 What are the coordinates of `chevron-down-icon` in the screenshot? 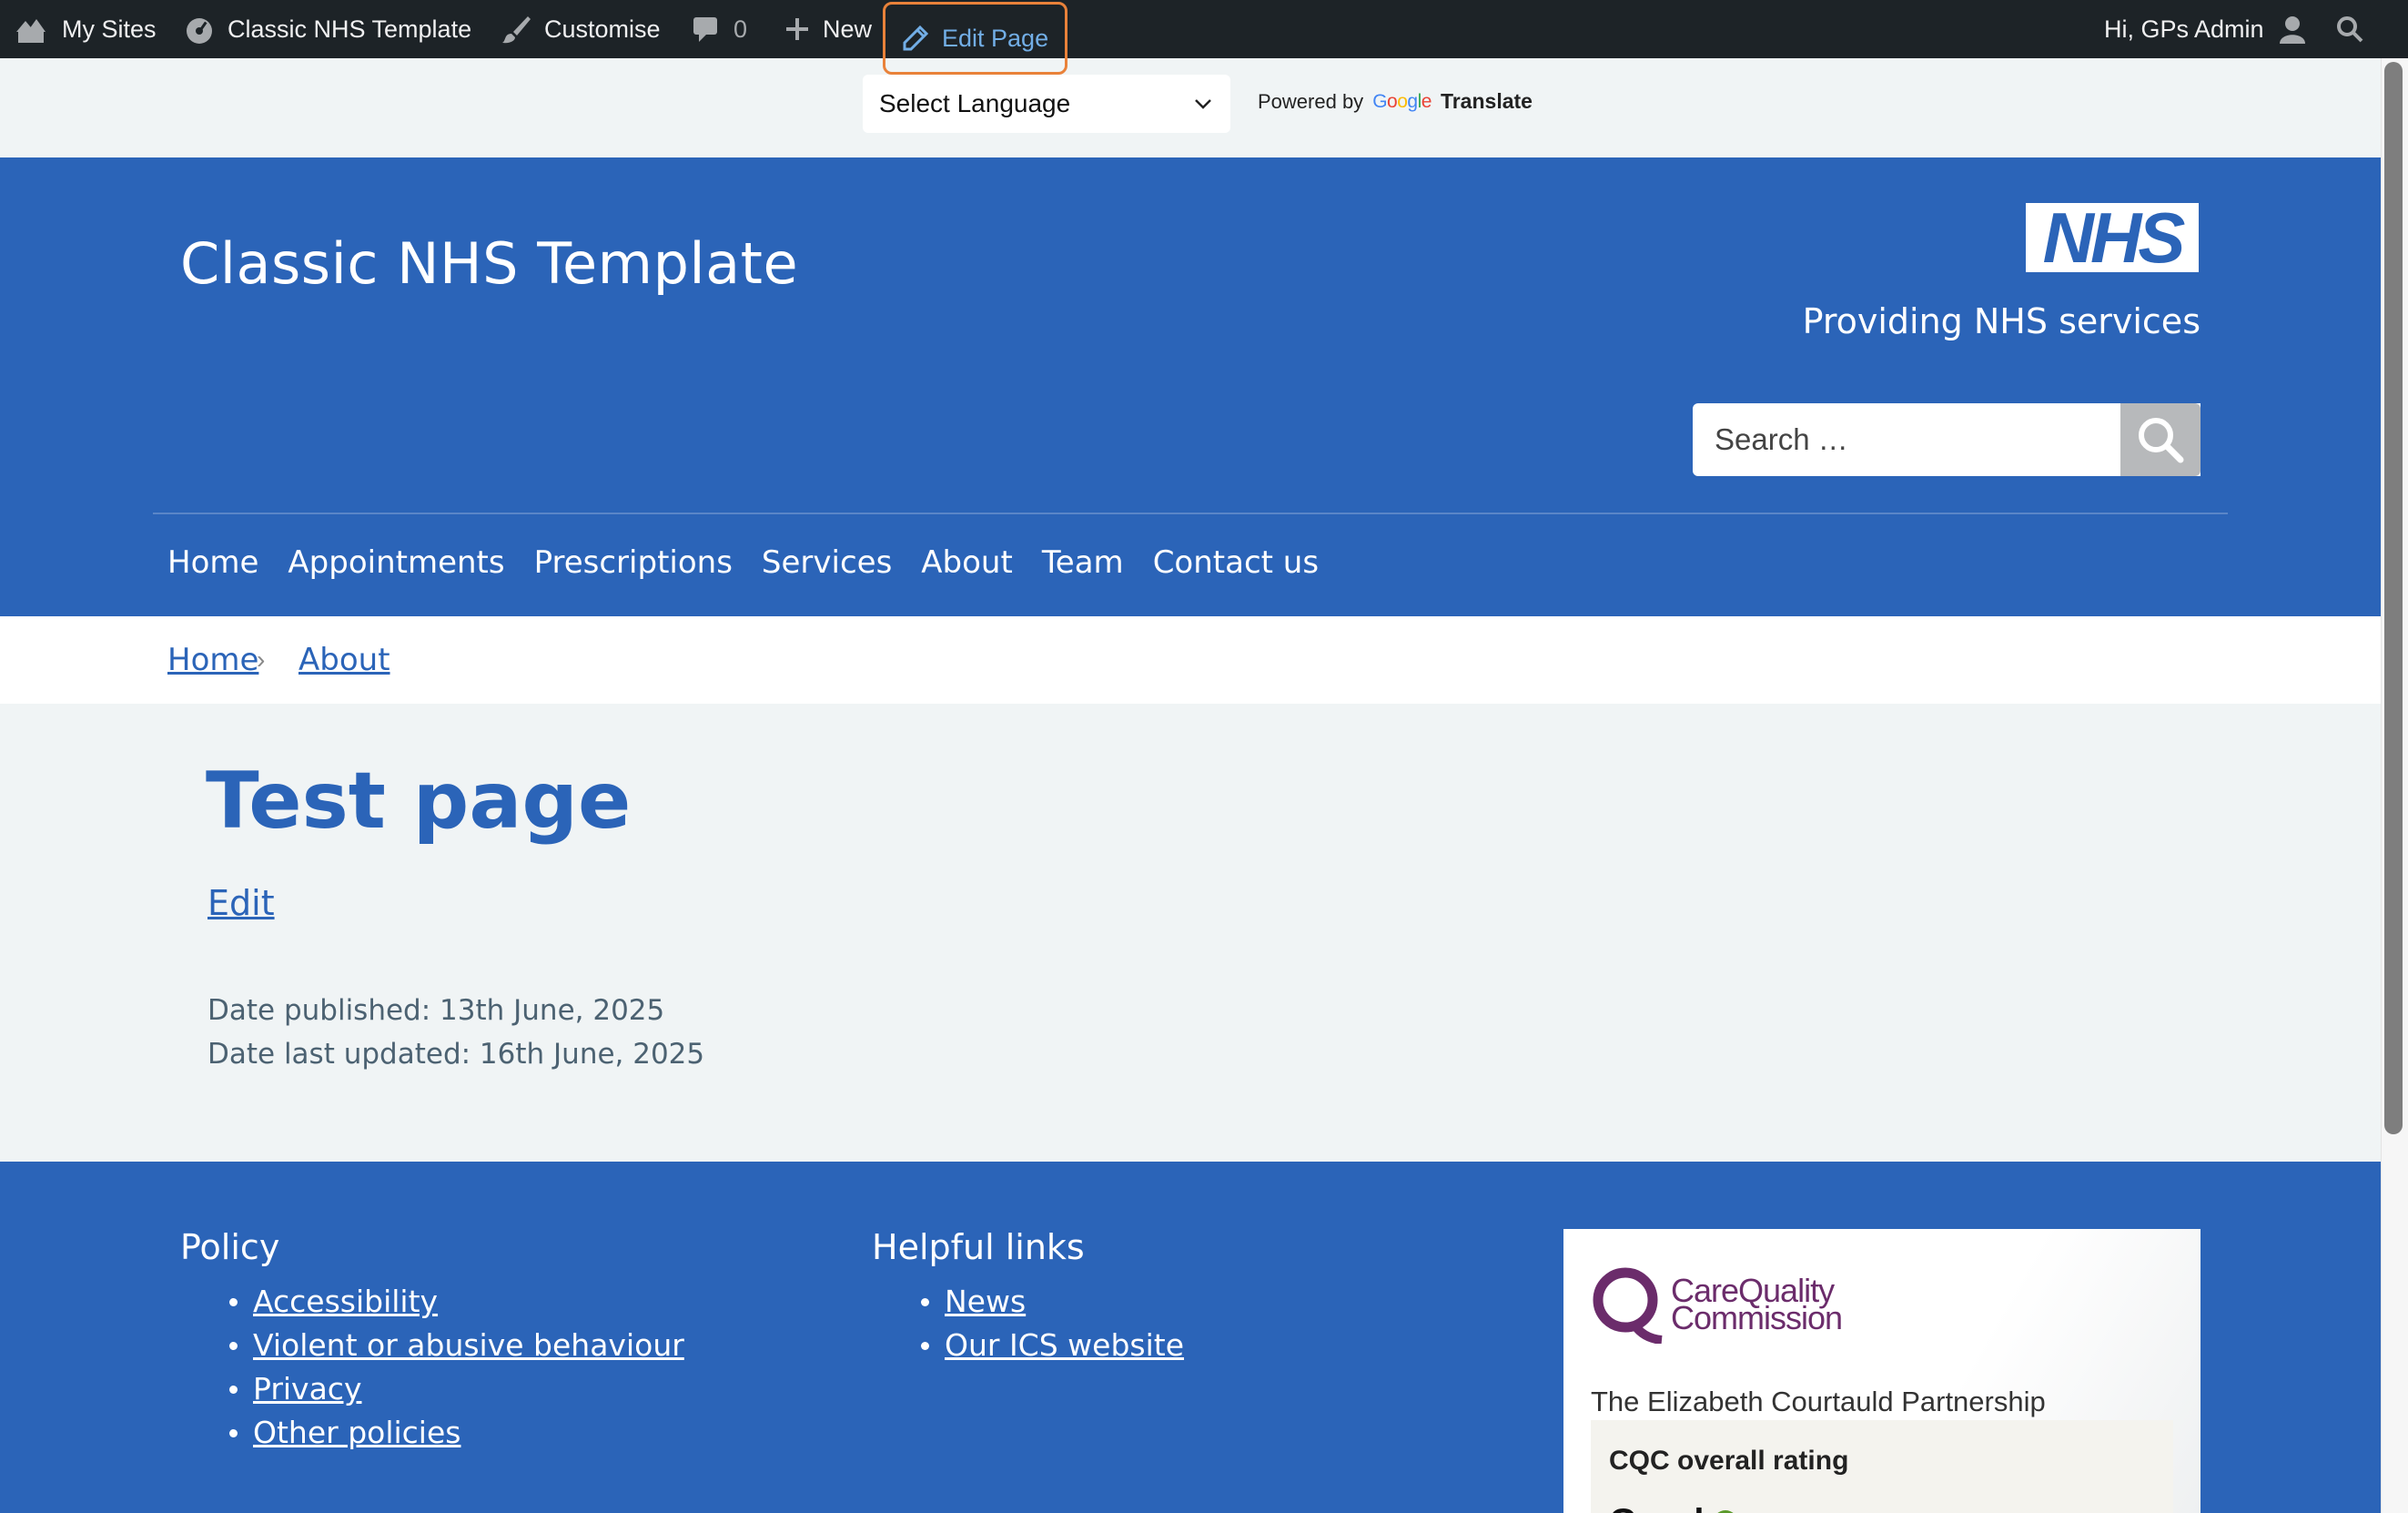 It's located at (1203, 104).